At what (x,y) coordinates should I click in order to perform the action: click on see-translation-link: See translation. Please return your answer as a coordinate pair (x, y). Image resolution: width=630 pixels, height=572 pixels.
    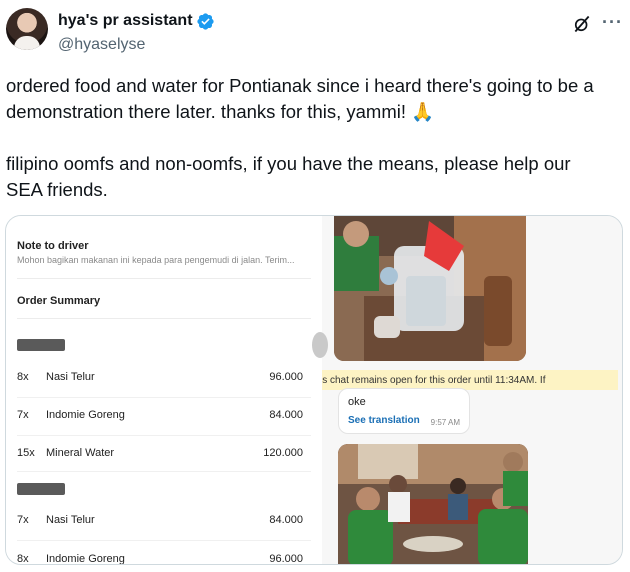
    Looking at the image, I should click on (384, 420).